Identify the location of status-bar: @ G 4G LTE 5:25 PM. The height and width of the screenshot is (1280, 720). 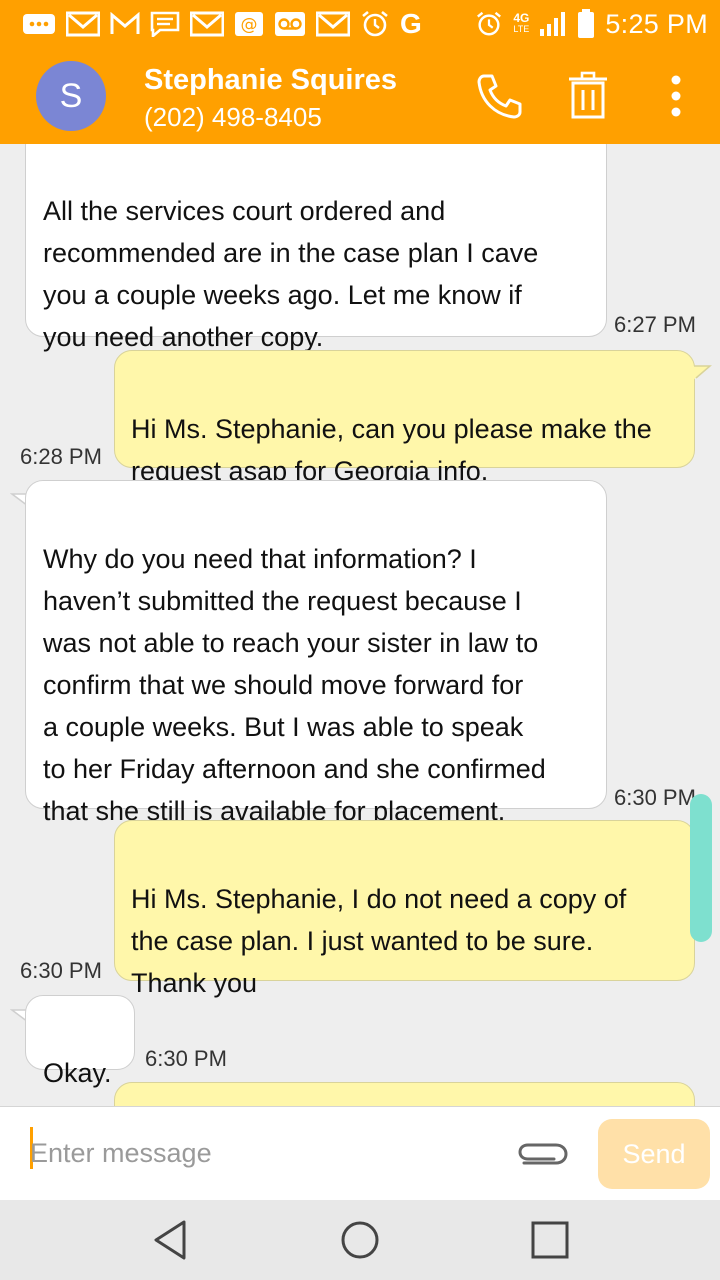
(360, 24).